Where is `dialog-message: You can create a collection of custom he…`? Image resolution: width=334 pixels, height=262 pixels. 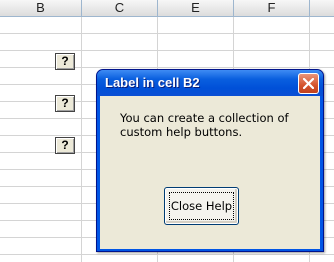
dialog-message: You can create a collection of custom he… is located at coordinates (204, 125).